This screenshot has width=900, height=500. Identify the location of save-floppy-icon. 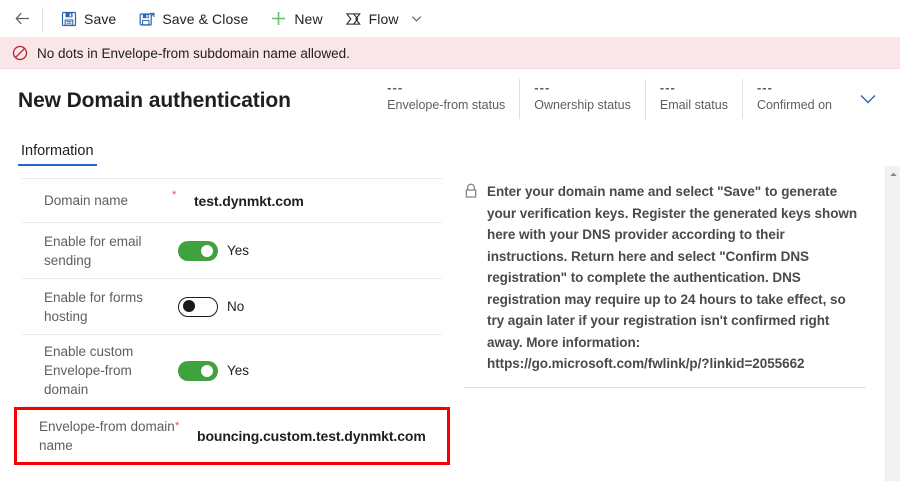
(68, 18).